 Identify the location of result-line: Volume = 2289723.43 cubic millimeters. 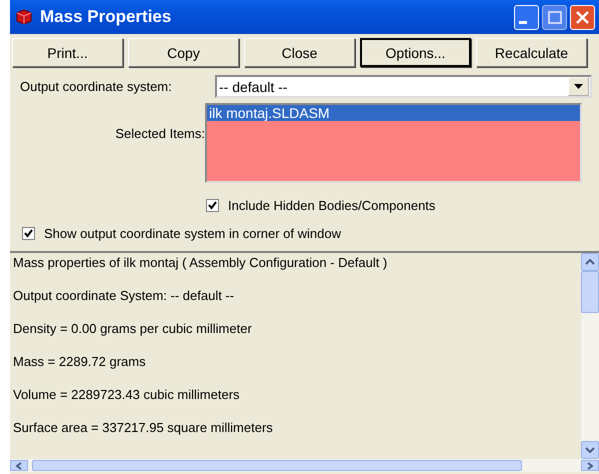
(127, 395).